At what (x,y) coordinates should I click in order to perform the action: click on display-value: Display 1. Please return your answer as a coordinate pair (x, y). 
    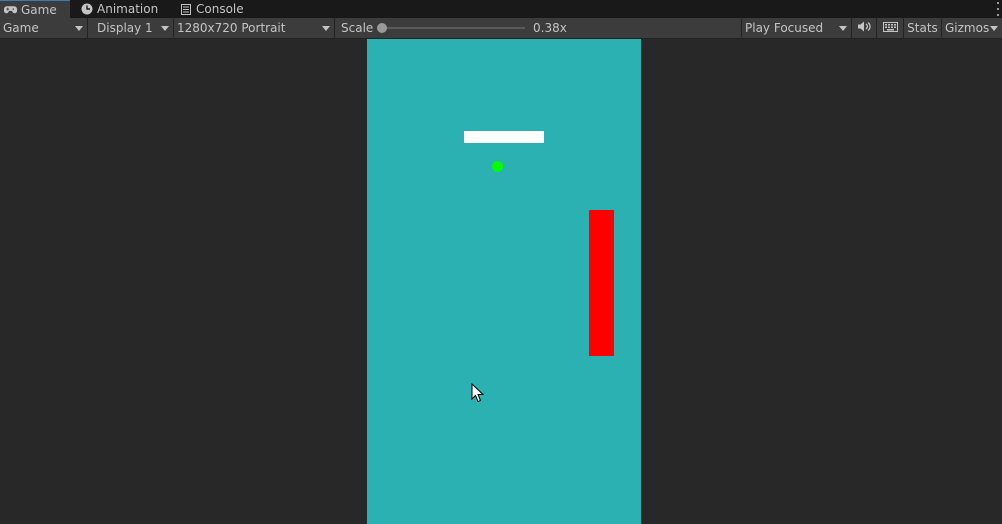
    Looking at the image, I should click on (125, 28).